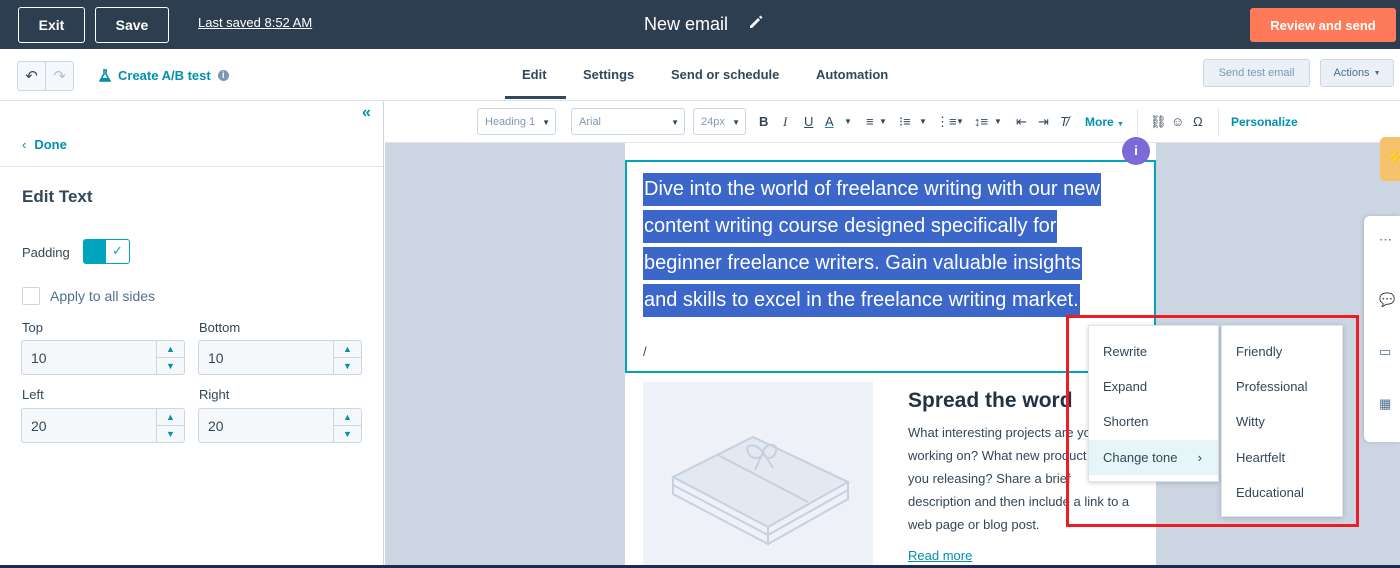 The width and height of the screenshot is (1400, 568). Describe the element at coordinates (191, 145) in the screenshot. I see `done-row: ‹ Done` at that location.